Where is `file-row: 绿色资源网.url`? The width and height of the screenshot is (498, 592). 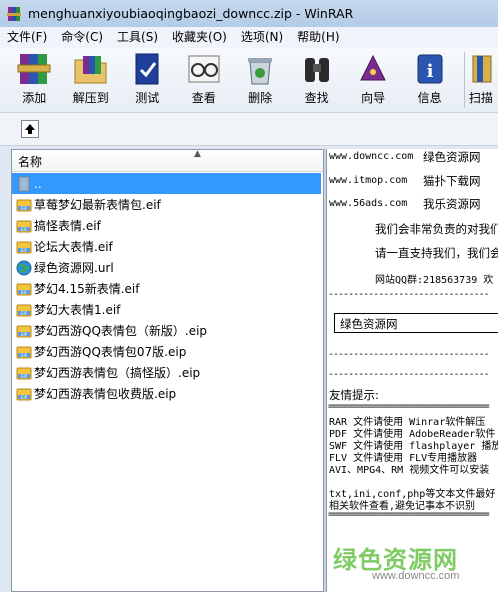 file-row: 绿色资源网.url is located at coordinates (167, 267).